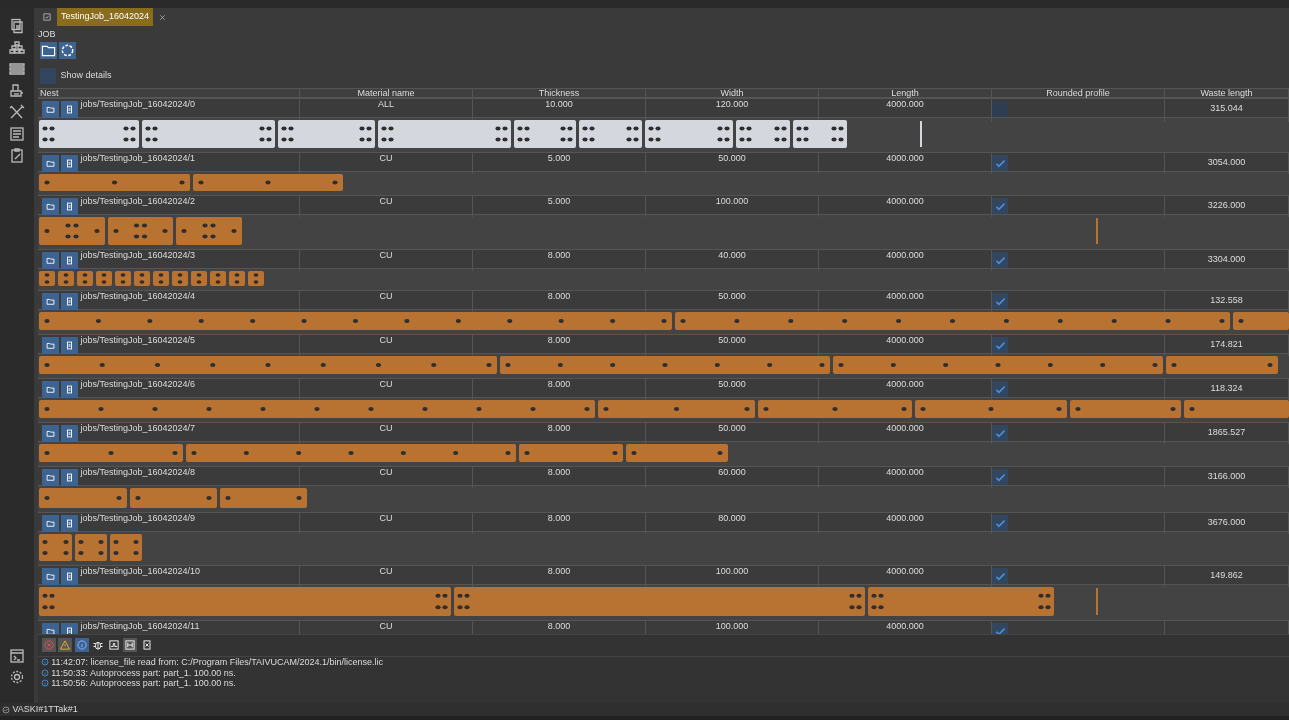  Describe the element at coordinates (17, 133) in the screenshot. I see `report-icon` at that location.